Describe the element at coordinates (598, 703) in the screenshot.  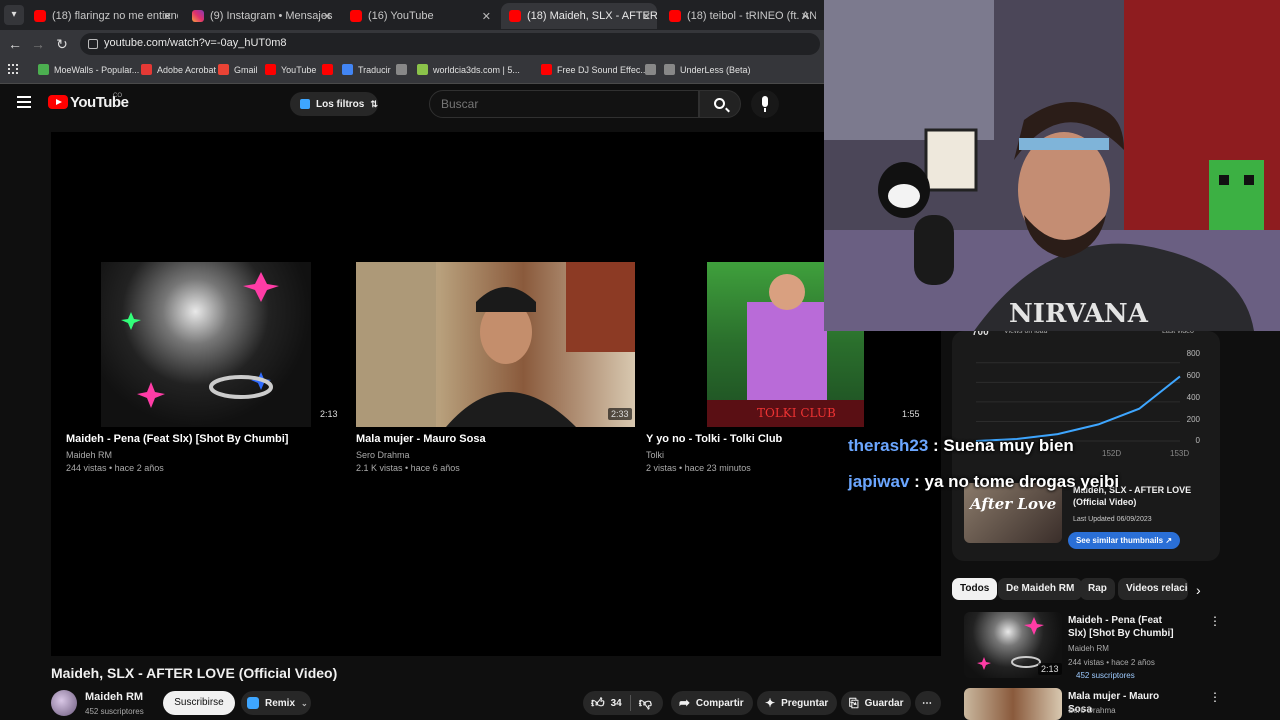
I see `thumbs-up-icon: 👍︎` at that location.